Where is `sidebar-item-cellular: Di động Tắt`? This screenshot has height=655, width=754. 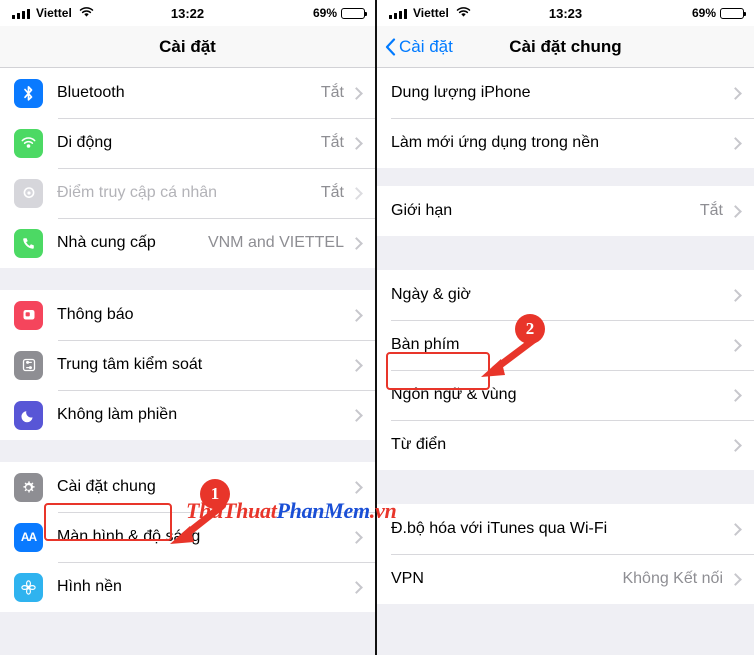 sidebar-item-cellular: Di động Tắt is located at coordinates (187, 143).